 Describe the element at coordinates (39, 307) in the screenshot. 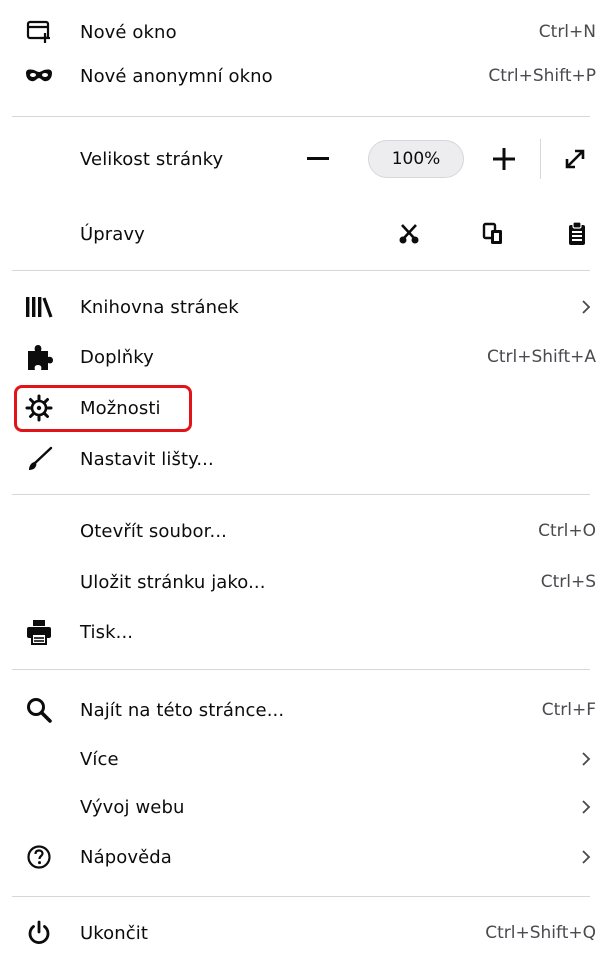

I see `library-icon` at that location.